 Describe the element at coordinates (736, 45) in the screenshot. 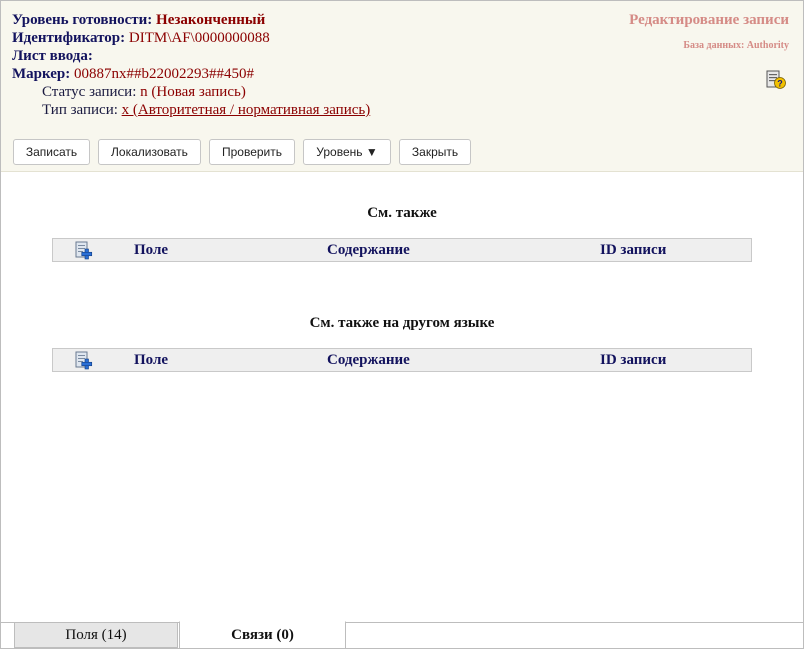

I see `database-label: База данных: Authority` at that location.